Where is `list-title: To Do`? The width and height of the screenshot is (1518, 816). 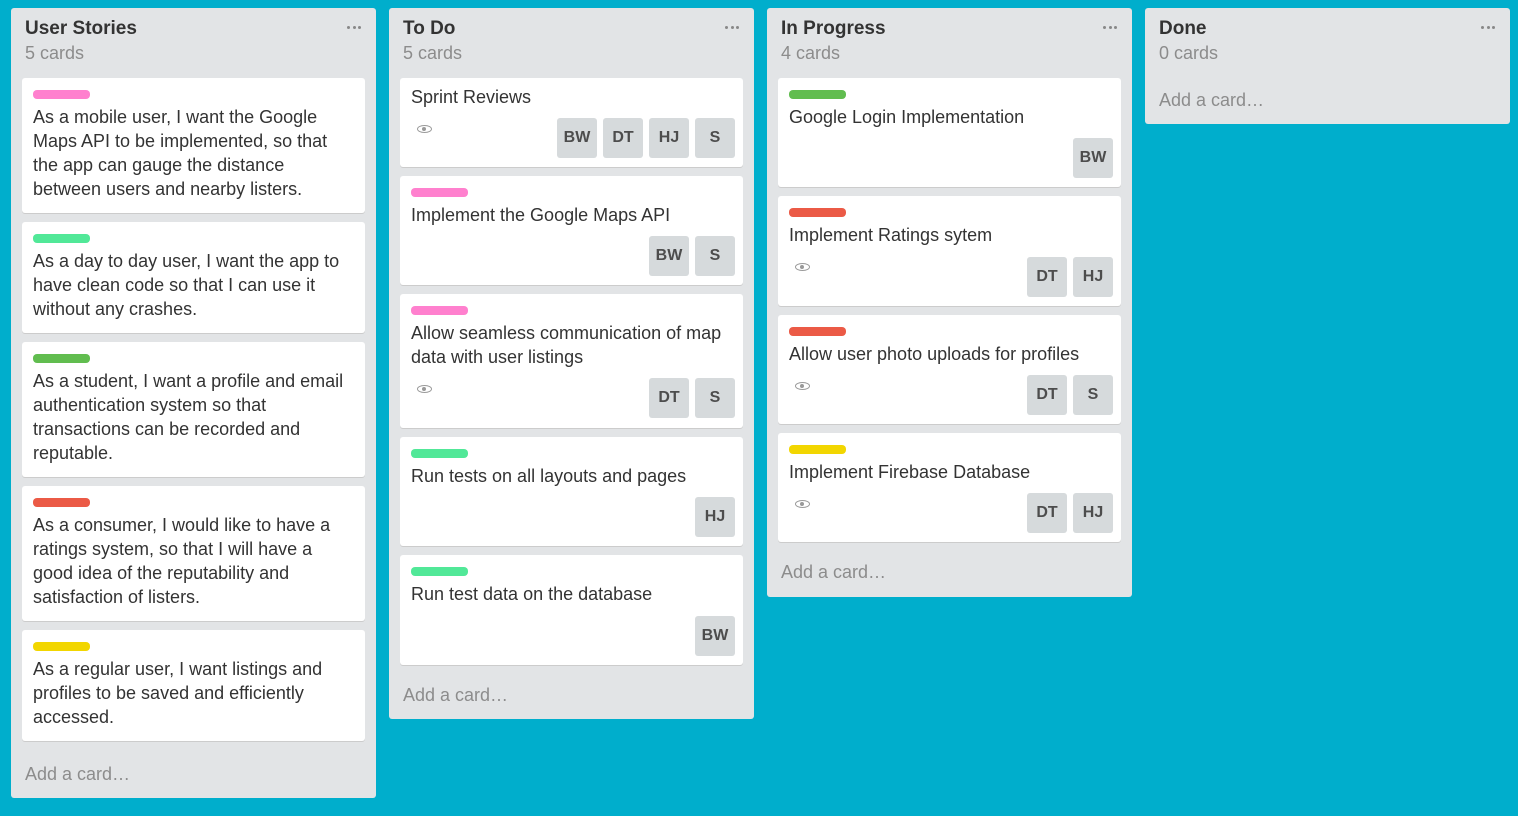
list-title: To Do is located at coordinates (429, 29).